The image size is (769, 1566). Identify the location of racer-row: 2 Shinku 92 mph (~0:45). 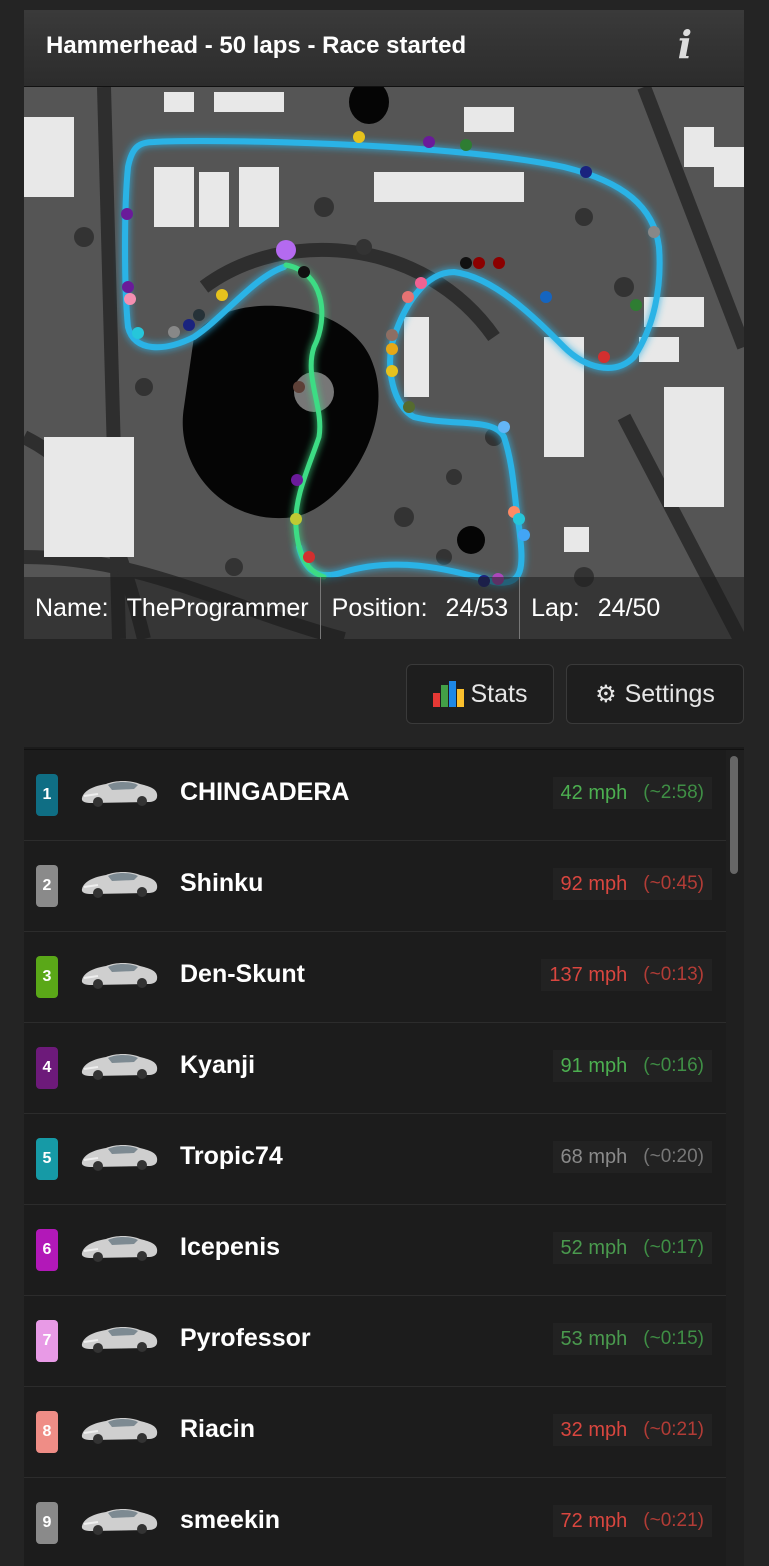
(375, 887).